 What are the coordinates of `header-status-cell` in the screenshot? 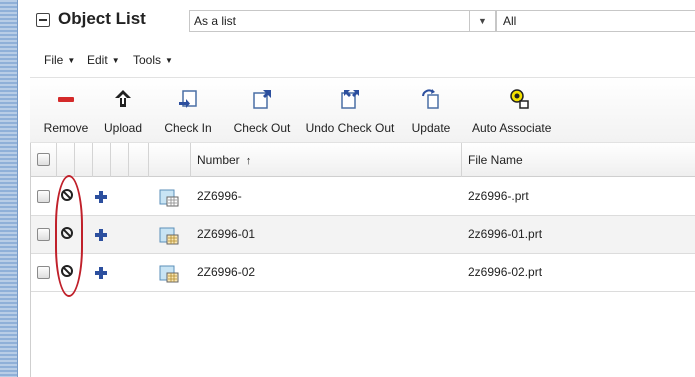 It's located at (66, 160).